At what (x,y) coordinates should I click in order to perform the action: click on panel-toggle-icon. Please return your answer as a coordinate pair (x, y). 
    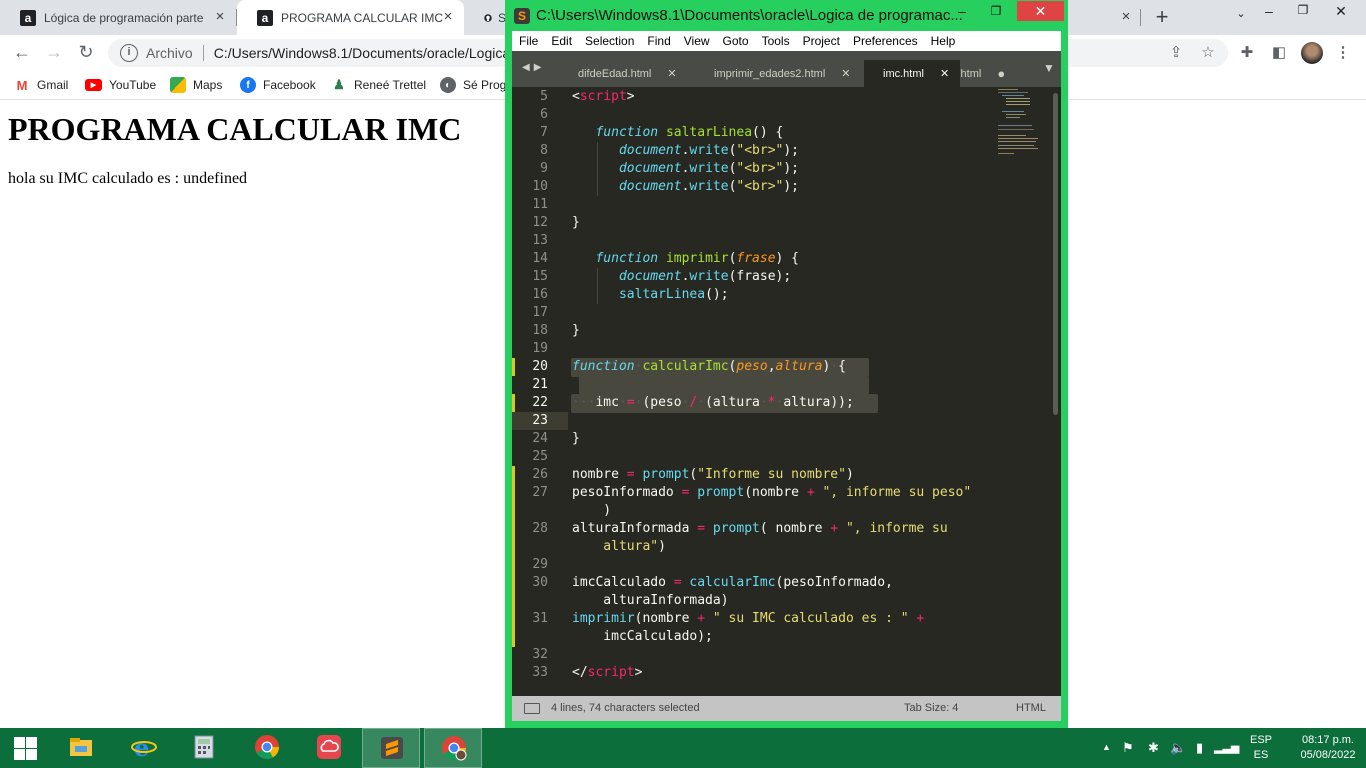
    Looking at the image, I should click on (532, 708).